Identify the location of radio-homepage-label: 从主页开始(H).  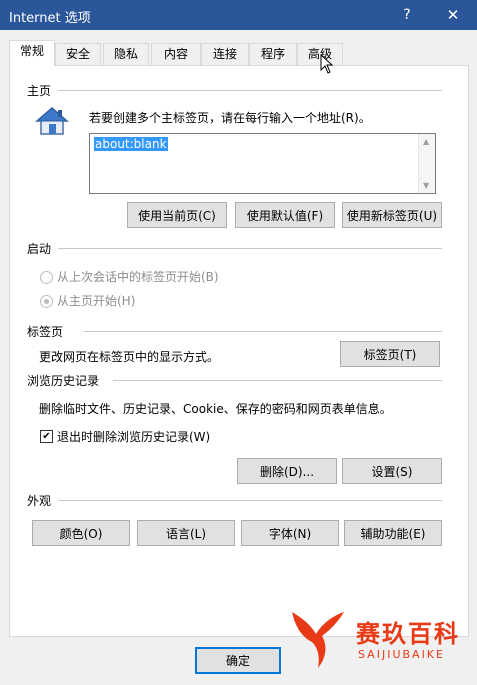
(96, 301).